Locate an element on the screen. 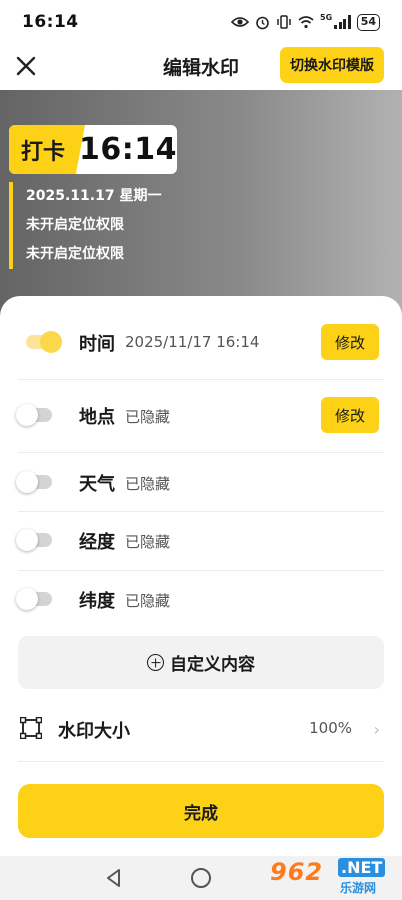 The height and width of the screenshot is (900, 402). field-label: 经度 is located at coordinates (97, 542).